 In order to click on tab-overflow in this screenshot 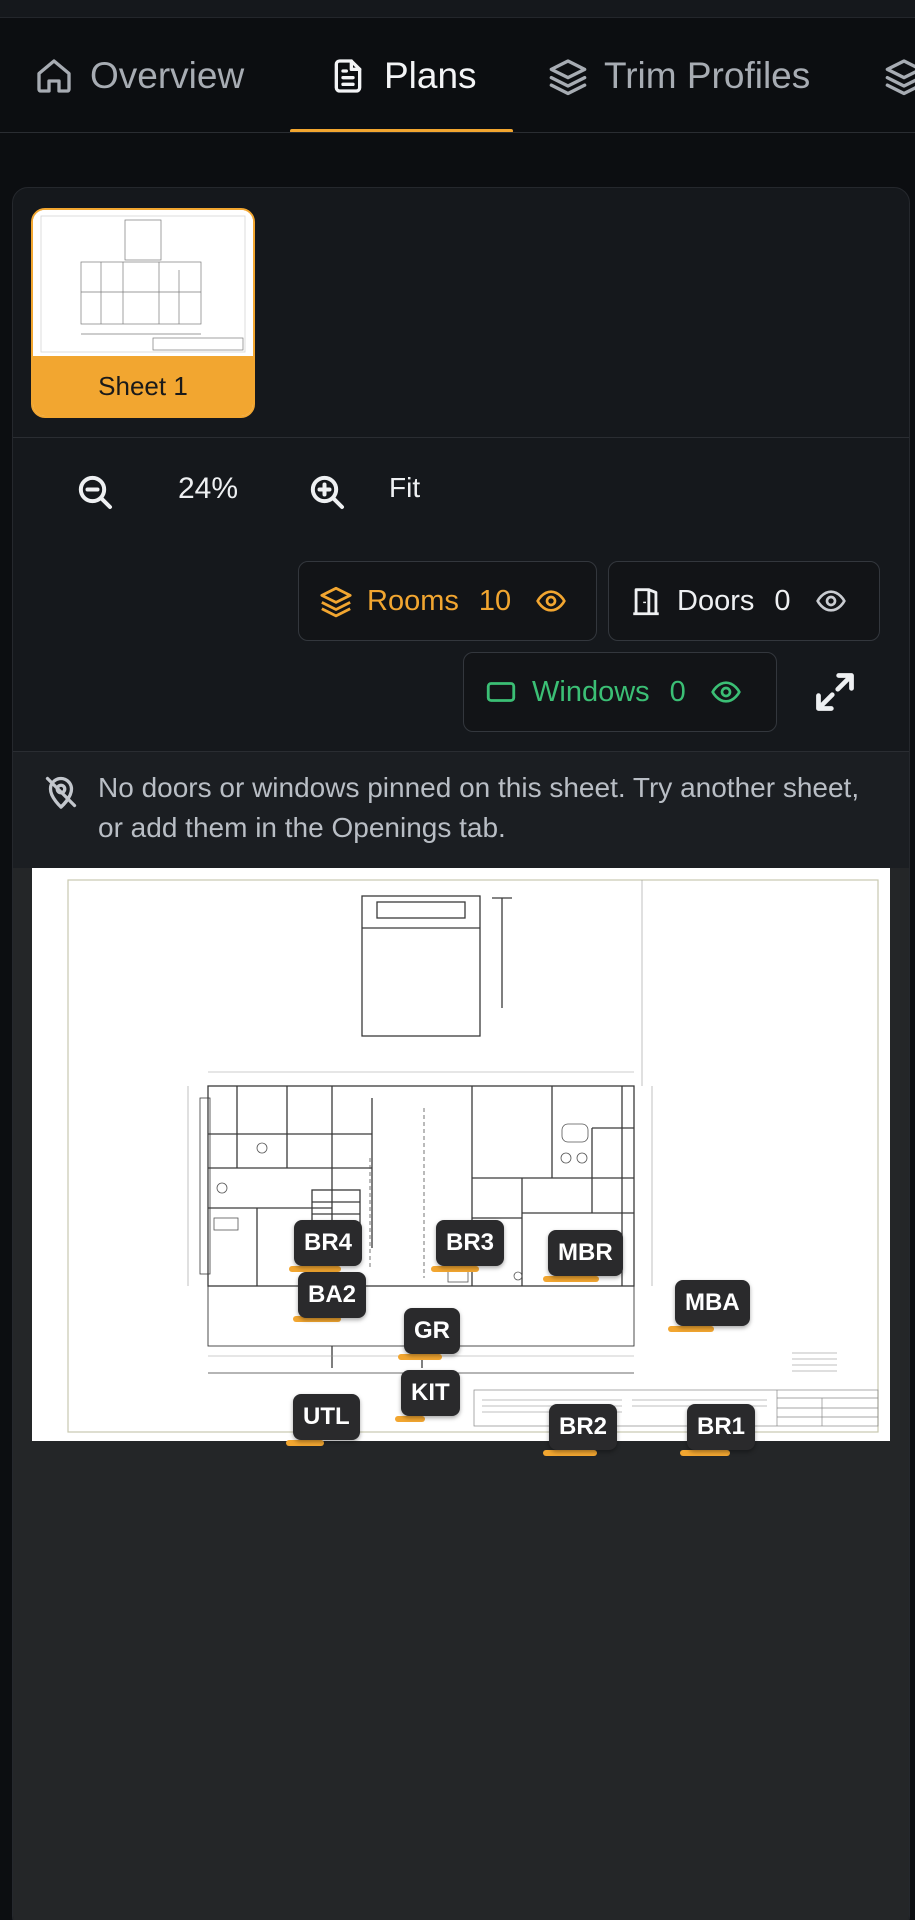, I will do `click(899, 75)`.